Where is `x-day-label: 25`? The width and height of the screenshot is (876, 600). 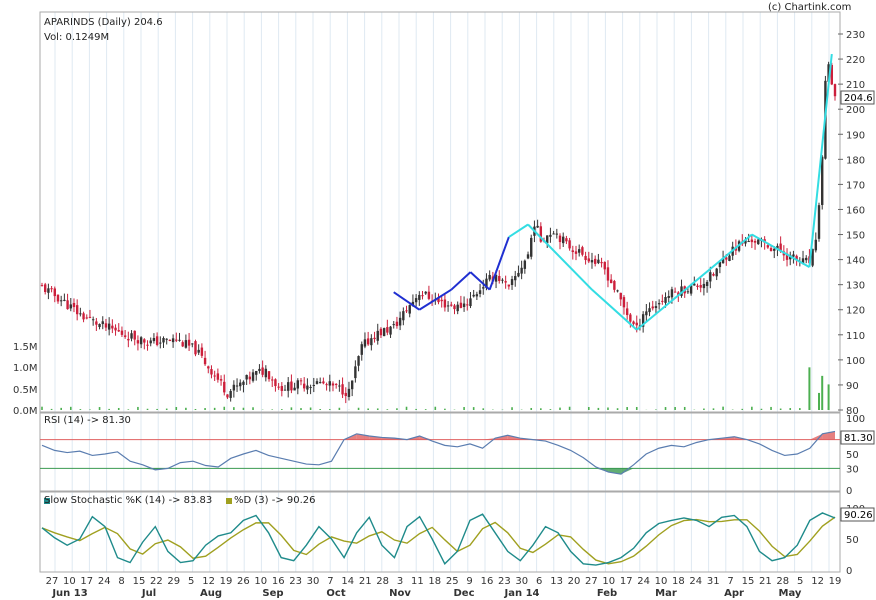 x-day-label: 25 is located at coordinates (452, 581).